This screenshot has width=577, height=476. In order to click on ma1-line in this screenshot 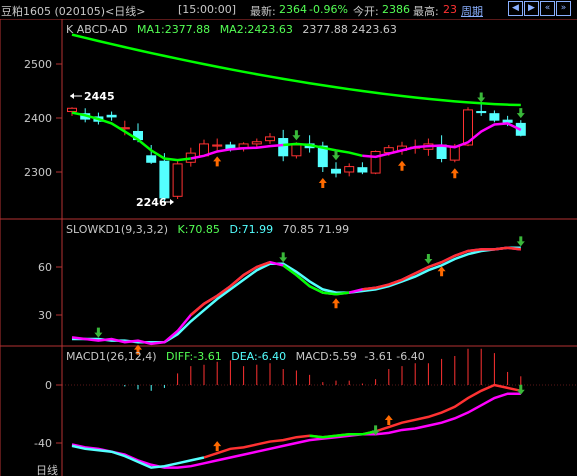, I will do `click(131, 136)`.